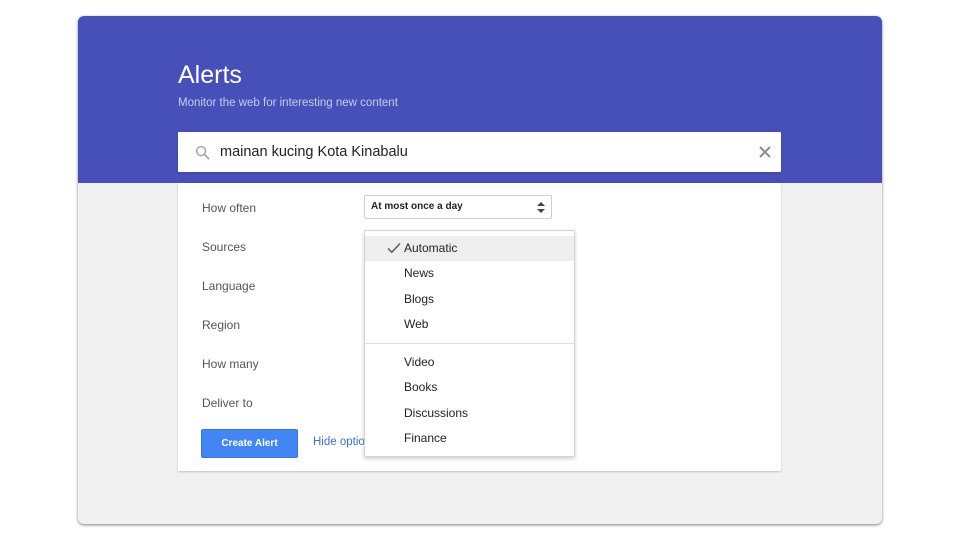 Image resolution: width=960 pixels, height=540 pixels. Describe the element at coordinates (249, 443) in the screenshot. I see `create-alert-button: Create Alert` at that location.